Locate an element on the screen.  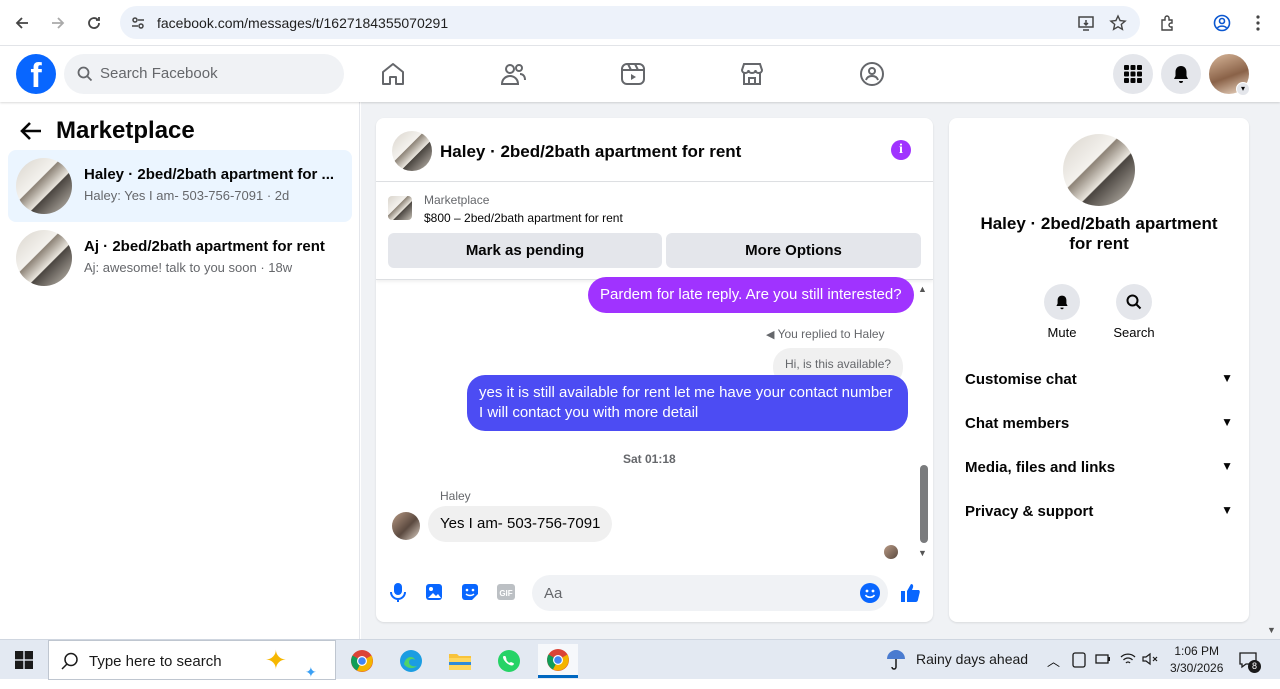
chat-header: Haley · 2bed/2bath apartment for rent i is located at coordinates (654, 150).